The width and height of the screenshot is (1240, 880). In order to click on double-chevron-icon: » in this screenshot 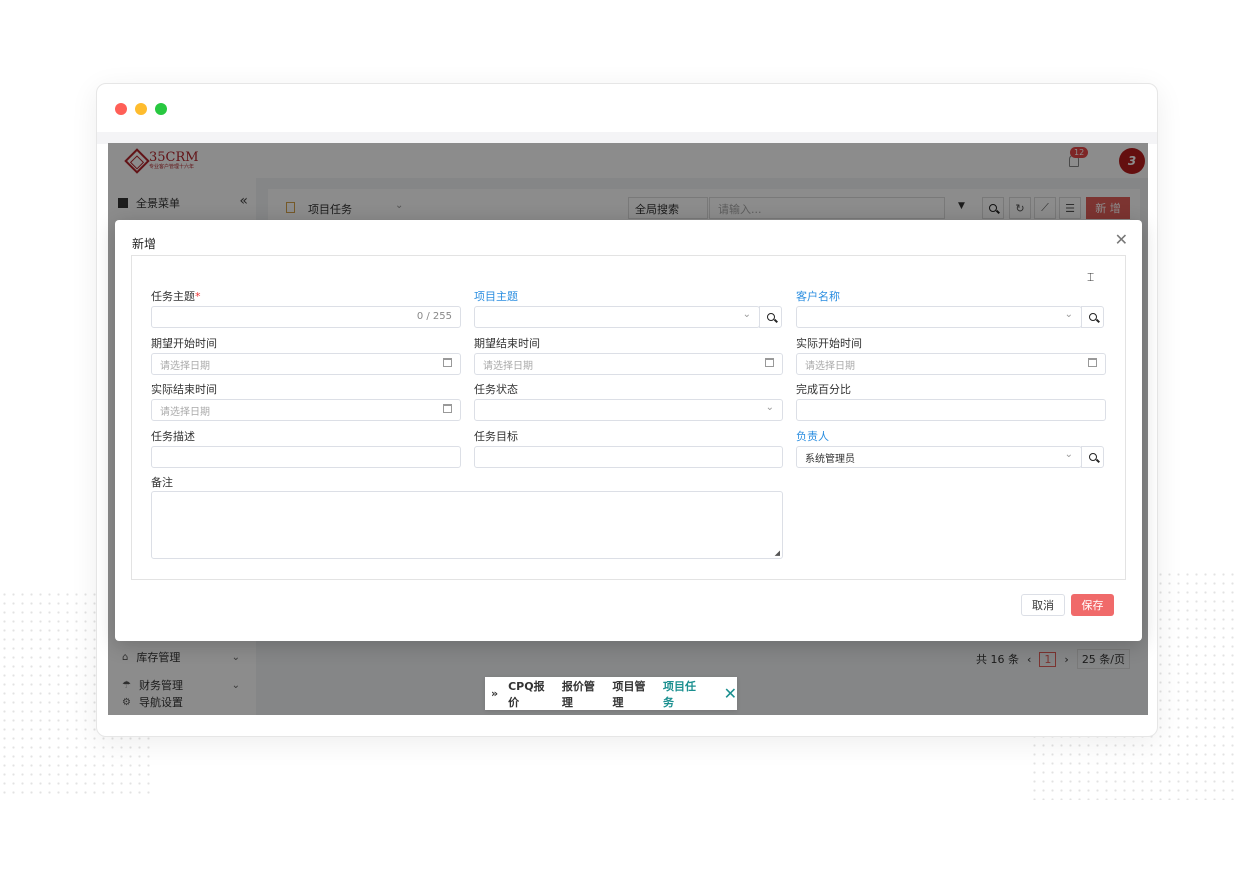, I will do `click(495, 693)`.